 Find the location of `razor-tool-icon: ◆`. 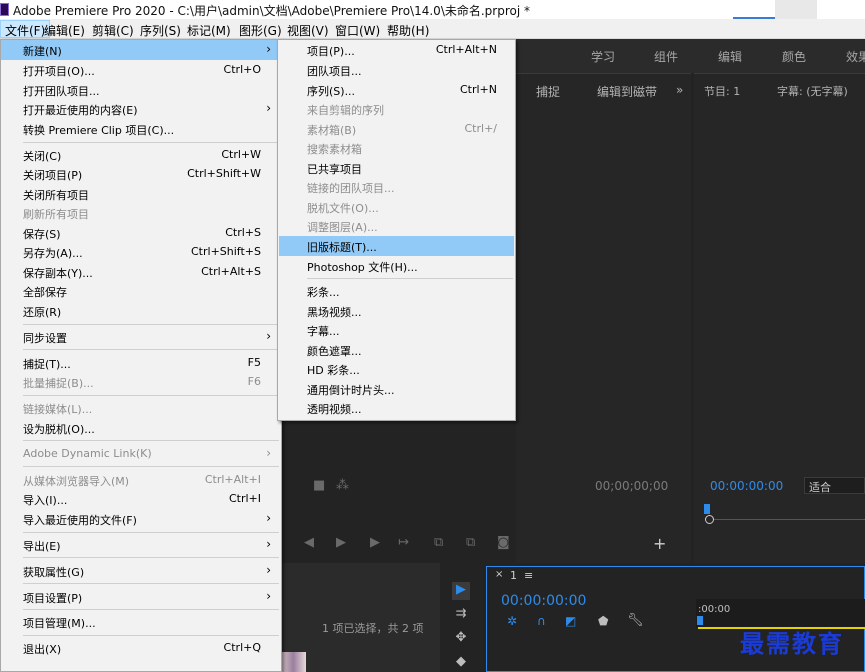

razor-tool-icon: ◆ is located at coordinates (461, 663).